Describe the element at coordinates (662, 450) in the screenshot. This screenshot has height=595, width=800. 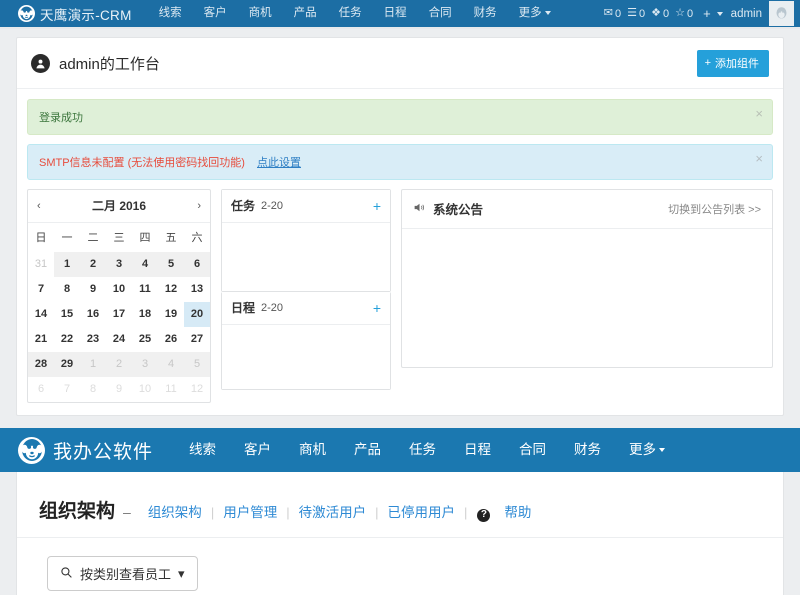
I see `chevron-down-icon` at that location.